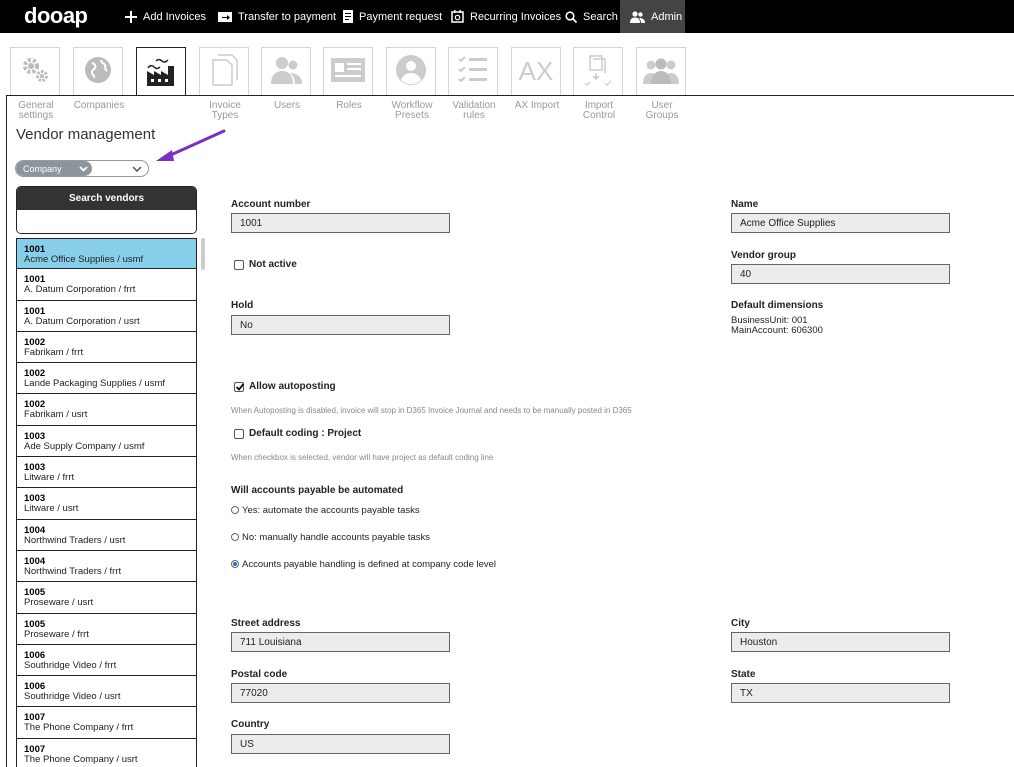 The width and height of the screenshot is (1014, 767). I want to click on vendor-name: Fabrikam / frrt, so click(54, 352).